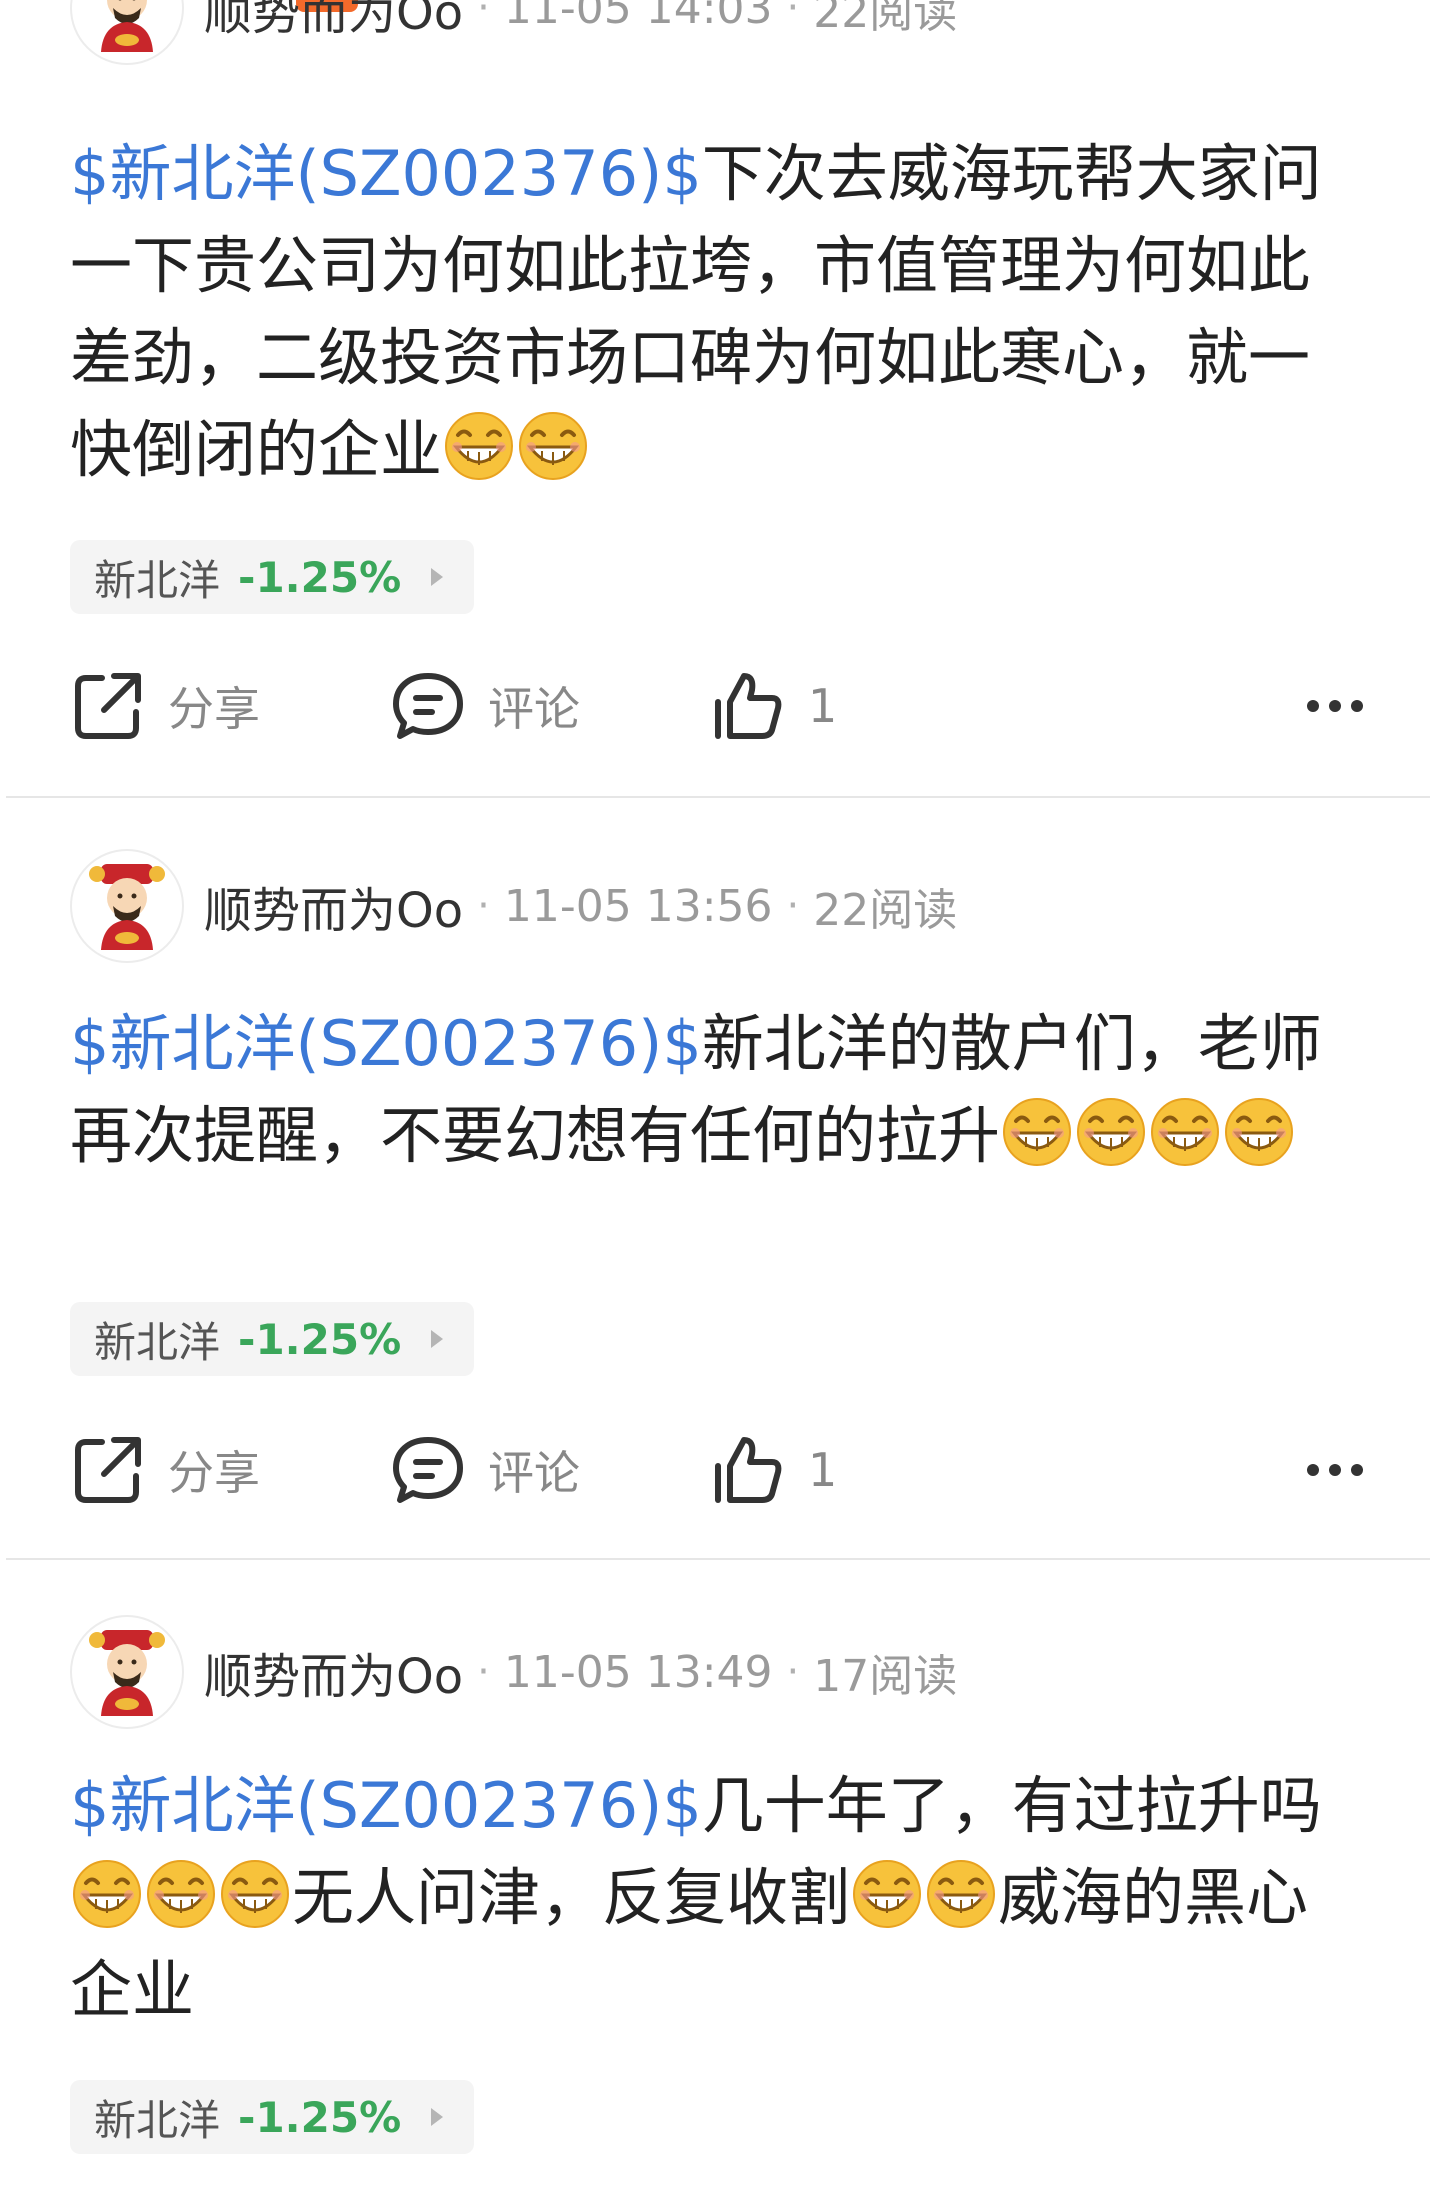 The image size is (1436, 2192). What do you see at coordinates (720, 1090) in the screenshot?
I see `post-body: $新北洋(SZ002376)$新北洋的散户们，老师再次提醒，不要幻想有任何的拉升` at bounding box center [720, 1090].